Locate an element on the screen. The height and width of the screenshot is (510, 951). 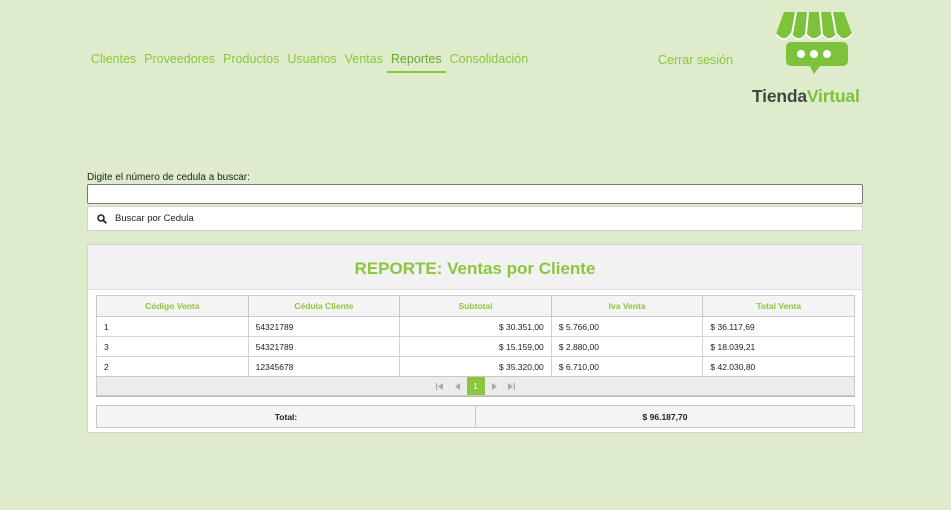
nav-usuarios: Usuarios is located at coordinates (311, 62).